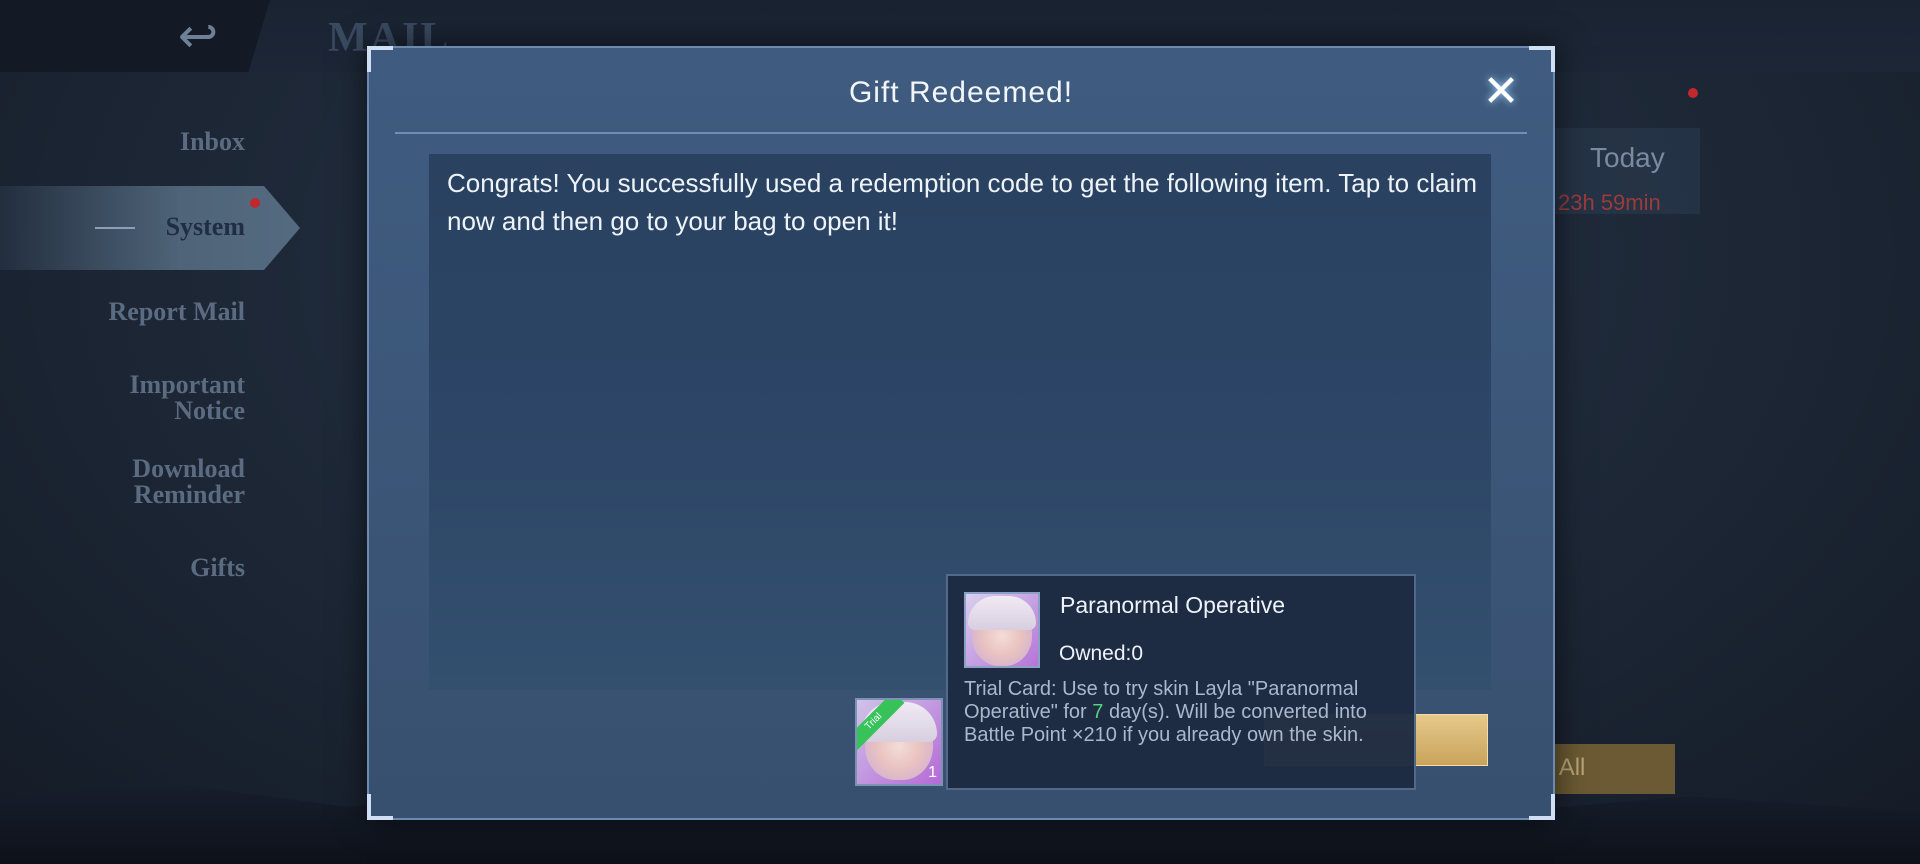 The image size is (1920, 864). Describe the element at coordinates (932, 772) in the screenshot. I see `item-quantity: 1` at that location.